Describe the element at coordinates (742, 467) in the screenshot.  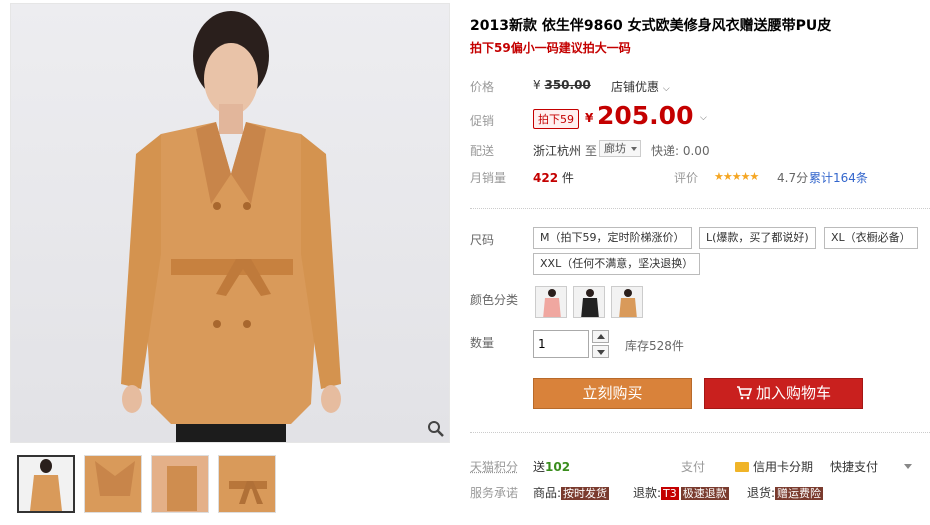
I see `credit-card-icon` at that location.